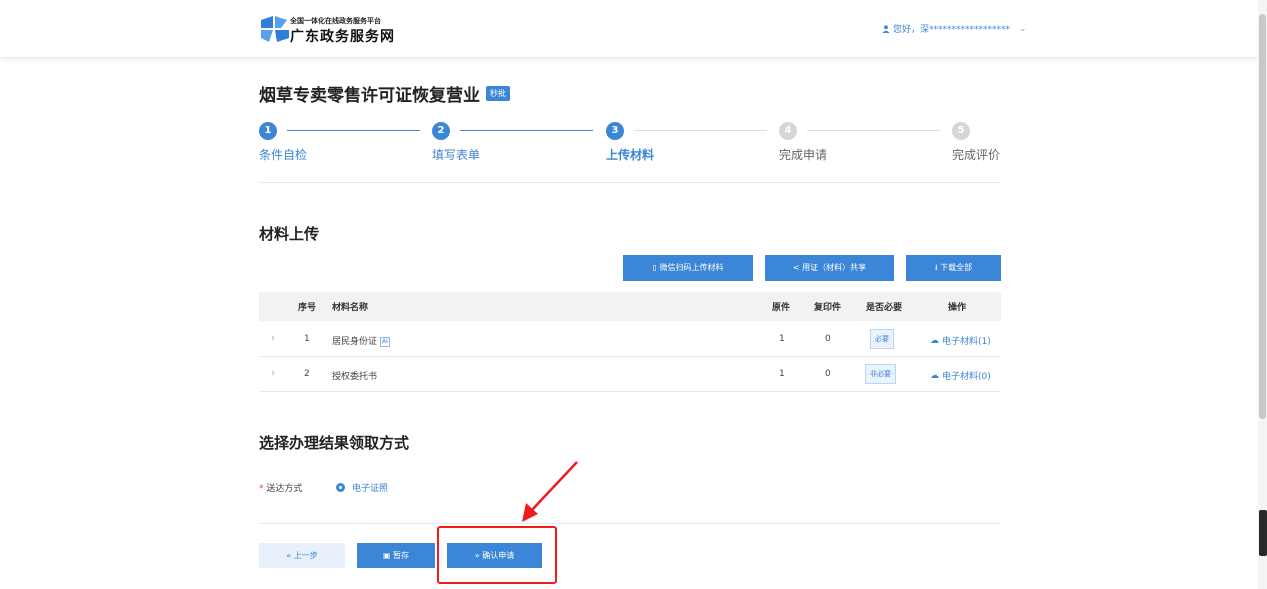 This screenshot has height=589, width=1267. I want to click on row-2-copy: 0, so click(828, 374).